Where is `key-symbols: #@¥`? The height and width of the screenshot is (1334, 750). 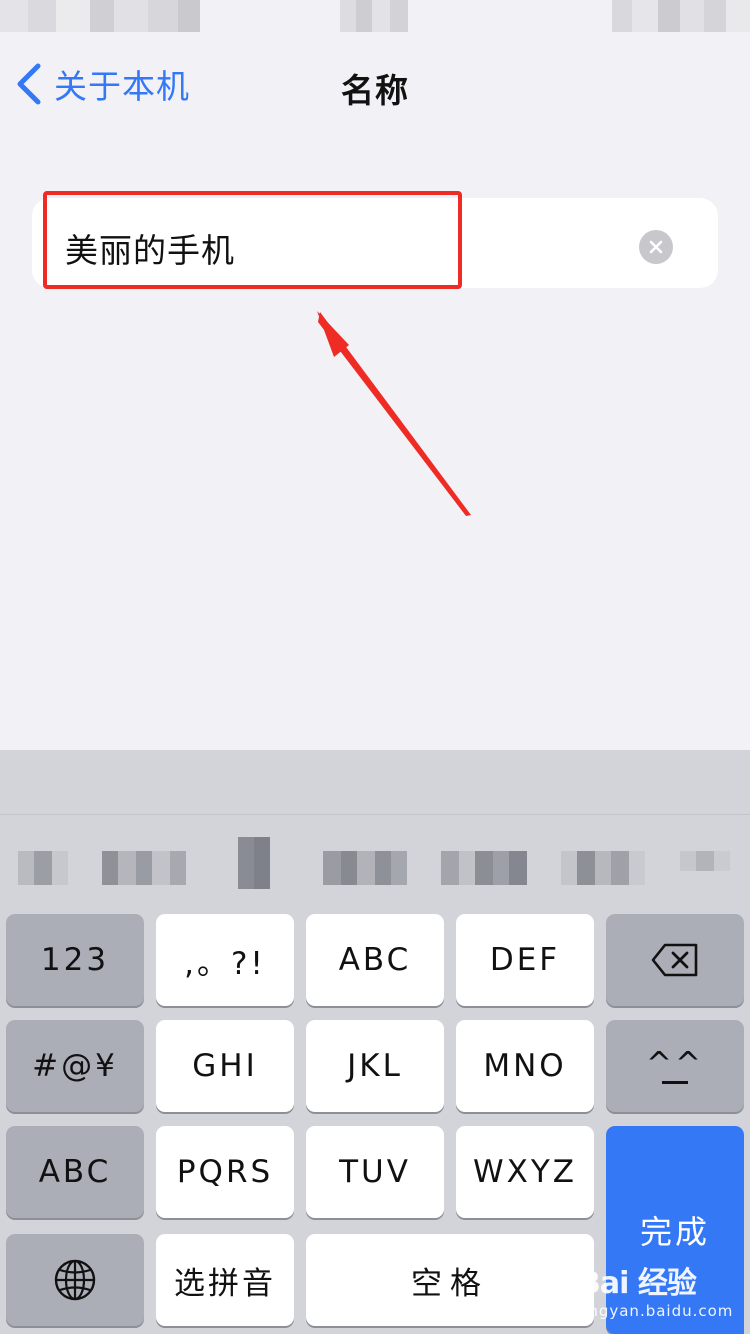 key-symbols: #@¥ is located at coordinates (75, 1066).